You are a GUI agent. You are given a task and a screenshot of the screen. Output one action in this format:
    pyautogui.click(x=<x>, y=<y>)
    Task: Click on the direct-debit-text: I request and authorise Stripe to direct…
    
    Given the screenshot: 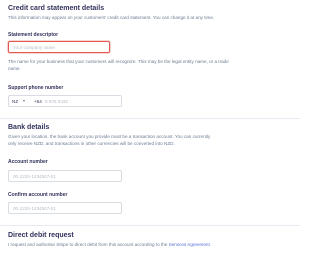 What is the action you would take?
    pyautogui.click(x=109, y=245)
    